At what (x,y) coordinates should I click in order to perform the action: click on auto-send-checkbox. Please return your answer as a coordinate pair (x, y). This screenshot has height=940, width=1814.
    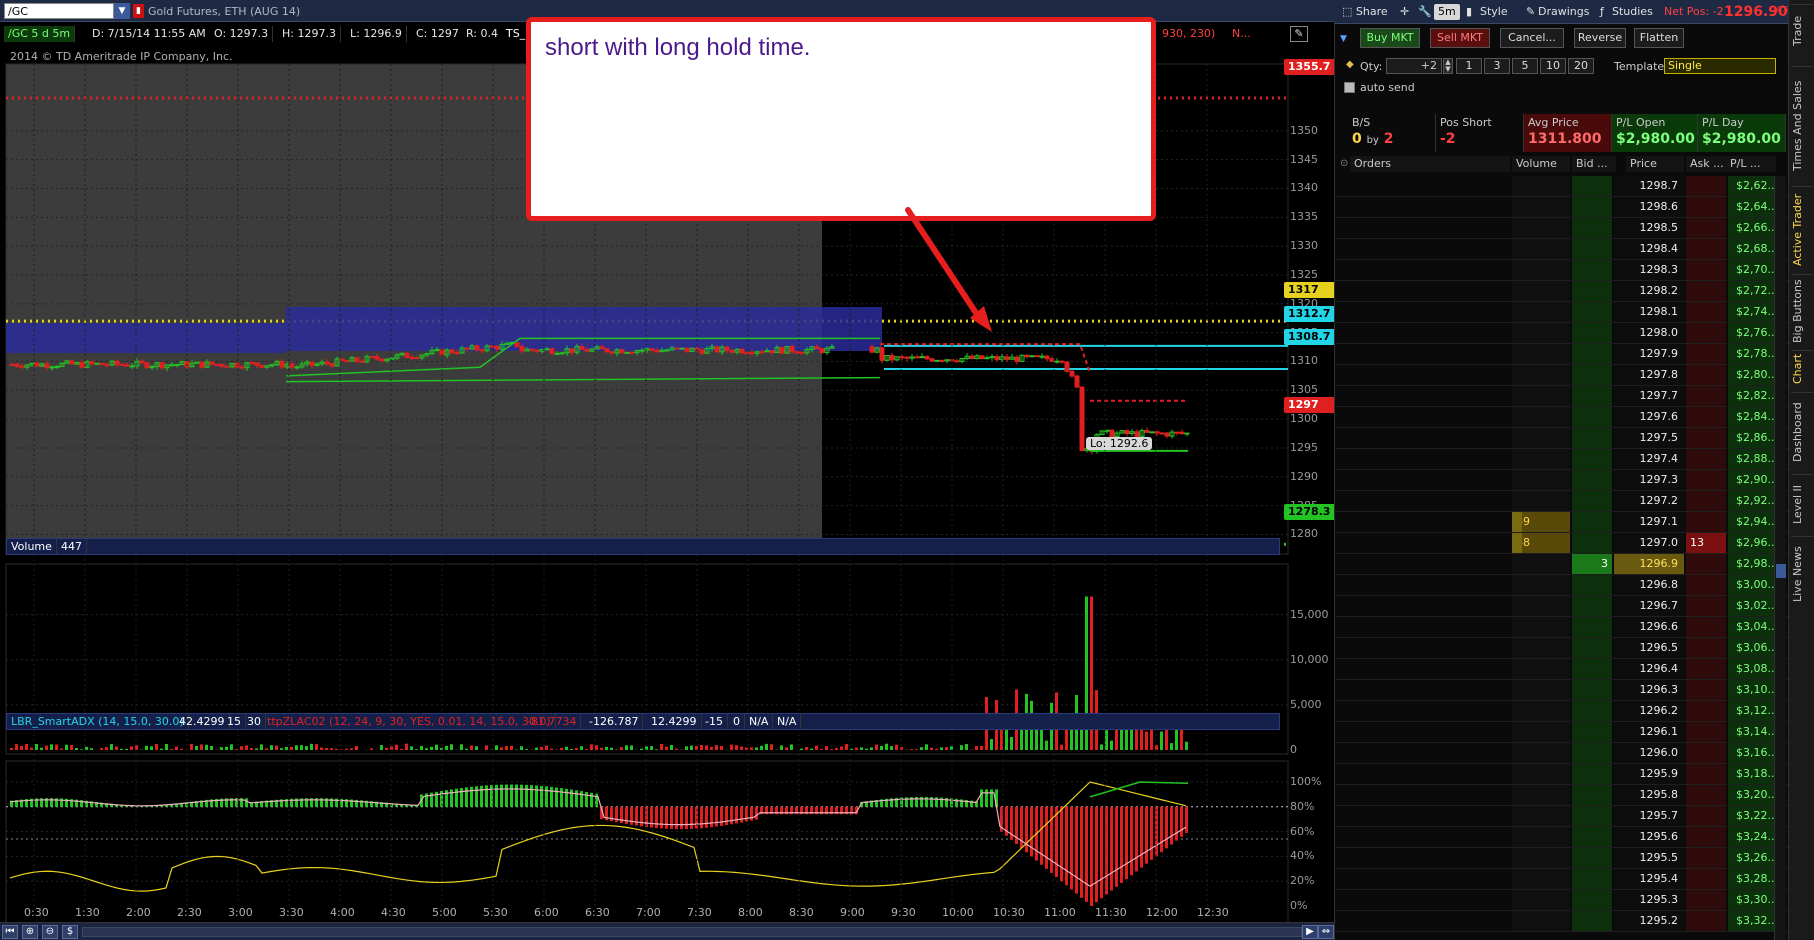
    Looking at the image, I should click on (1349, 87).